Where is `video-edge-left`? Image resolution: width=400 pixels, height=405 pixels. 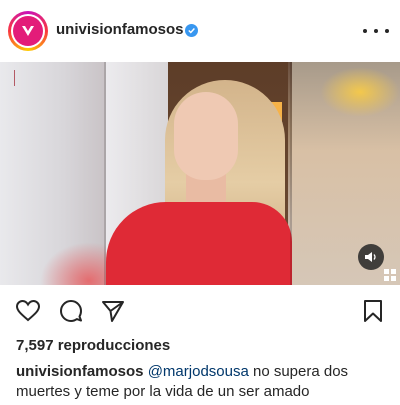 video-edge-left is located at coordinates (105, 173).